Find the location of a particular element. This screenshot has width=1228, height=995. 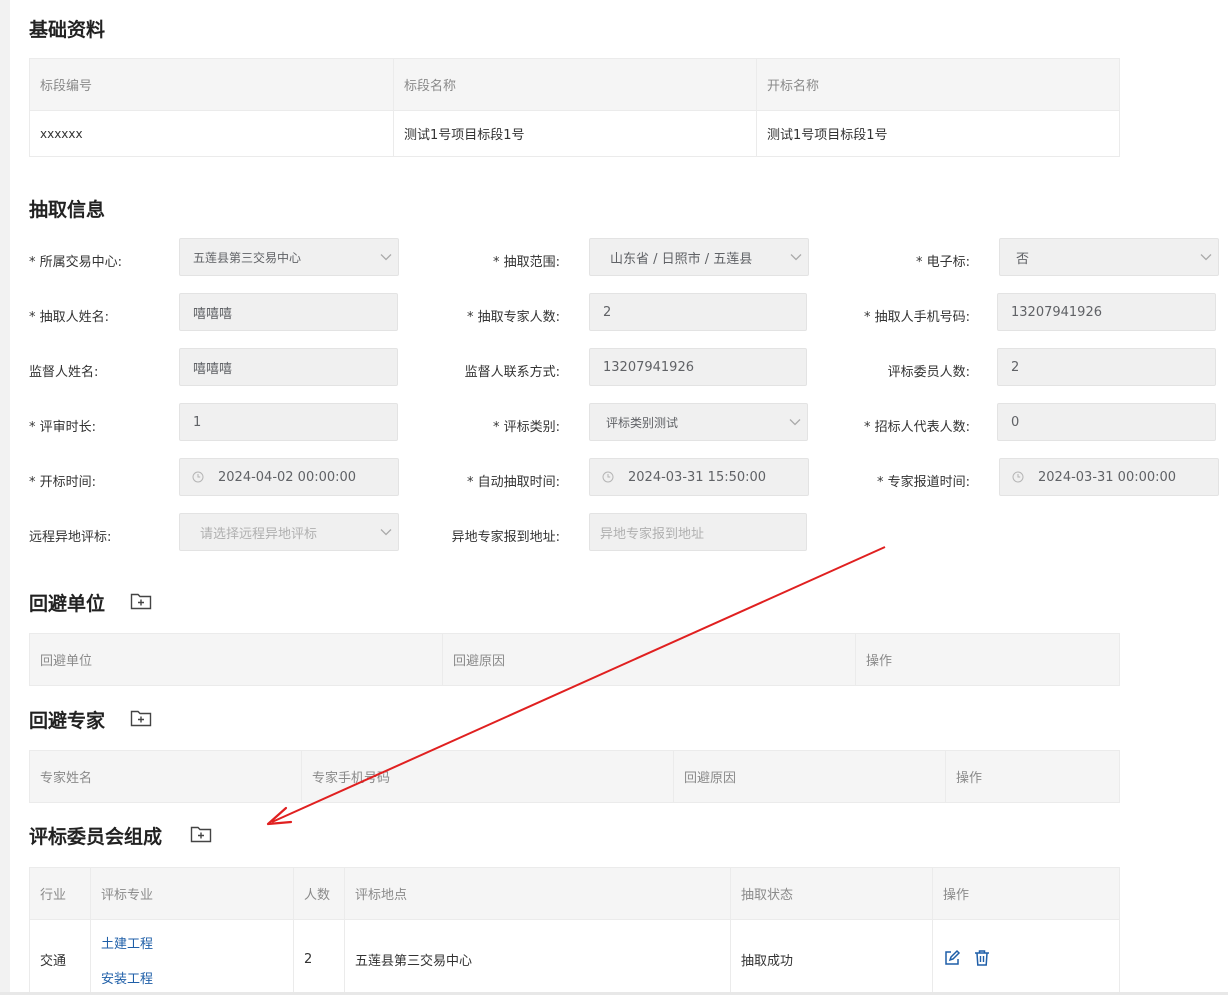

header-cell: 专家手机号码 is located at coordinates (488, 776).